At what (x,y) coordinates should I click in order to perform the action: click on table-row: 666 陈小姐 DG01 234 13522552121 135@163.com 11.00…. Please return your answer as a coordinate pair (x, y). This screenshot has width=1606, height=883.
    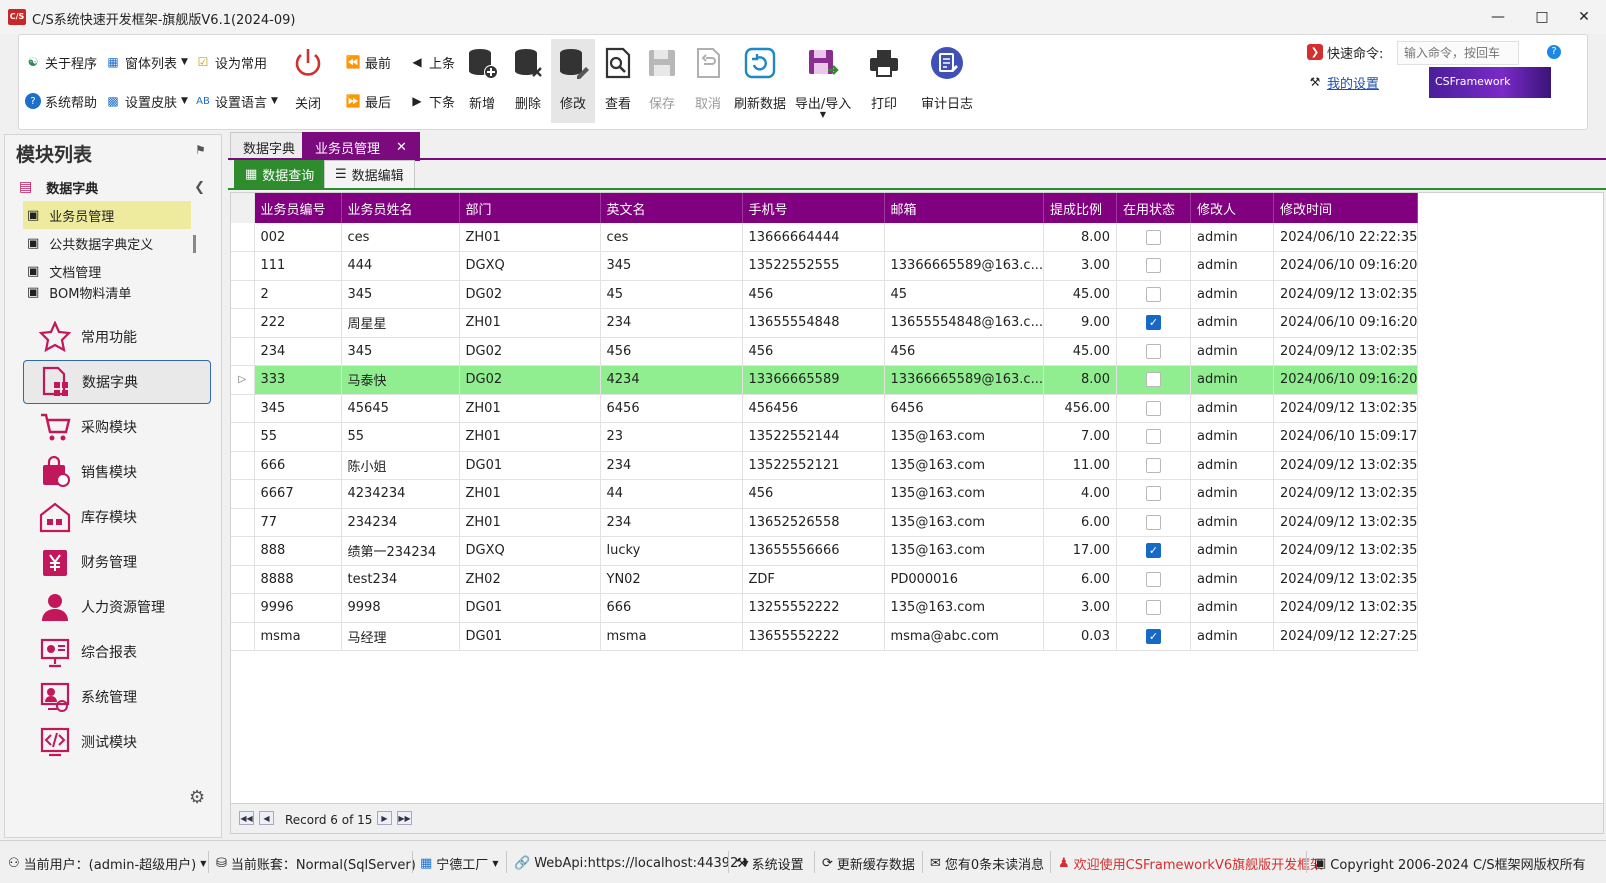
    Looking at the image, I should click on (825, 465).